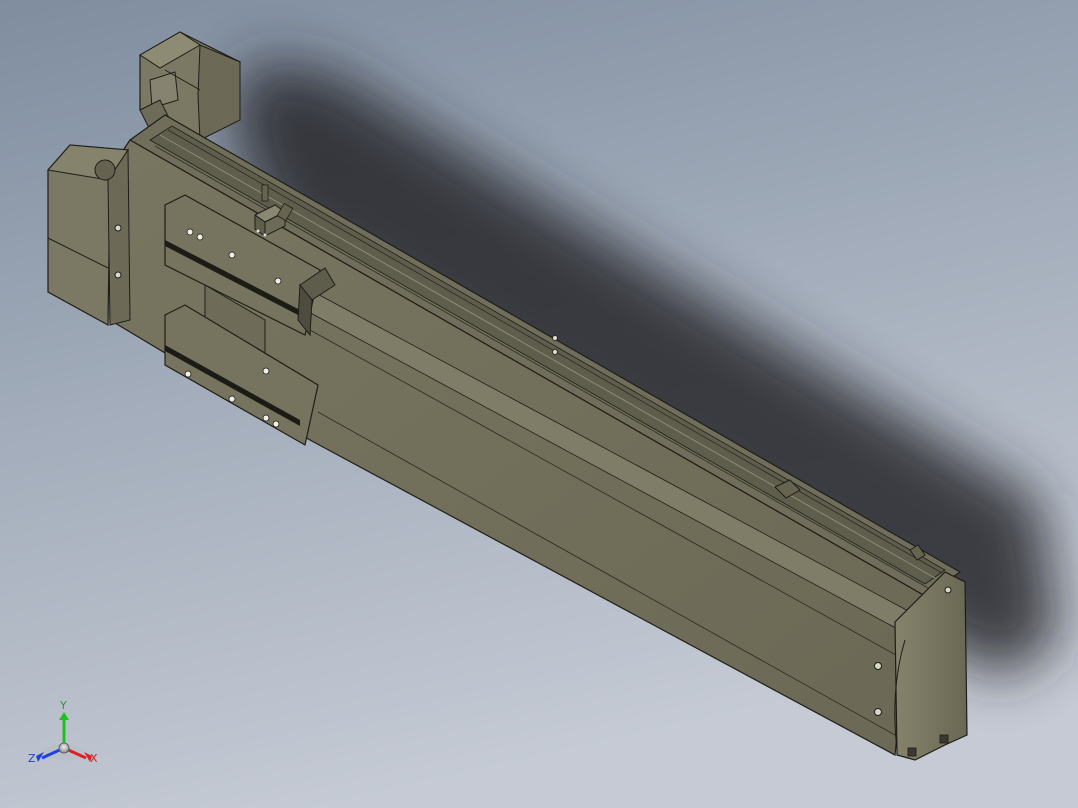  What do you see at coordinates (878, 666) in the screenshot?
I see `endcap-screw-top` at bounding box center [878, 666].